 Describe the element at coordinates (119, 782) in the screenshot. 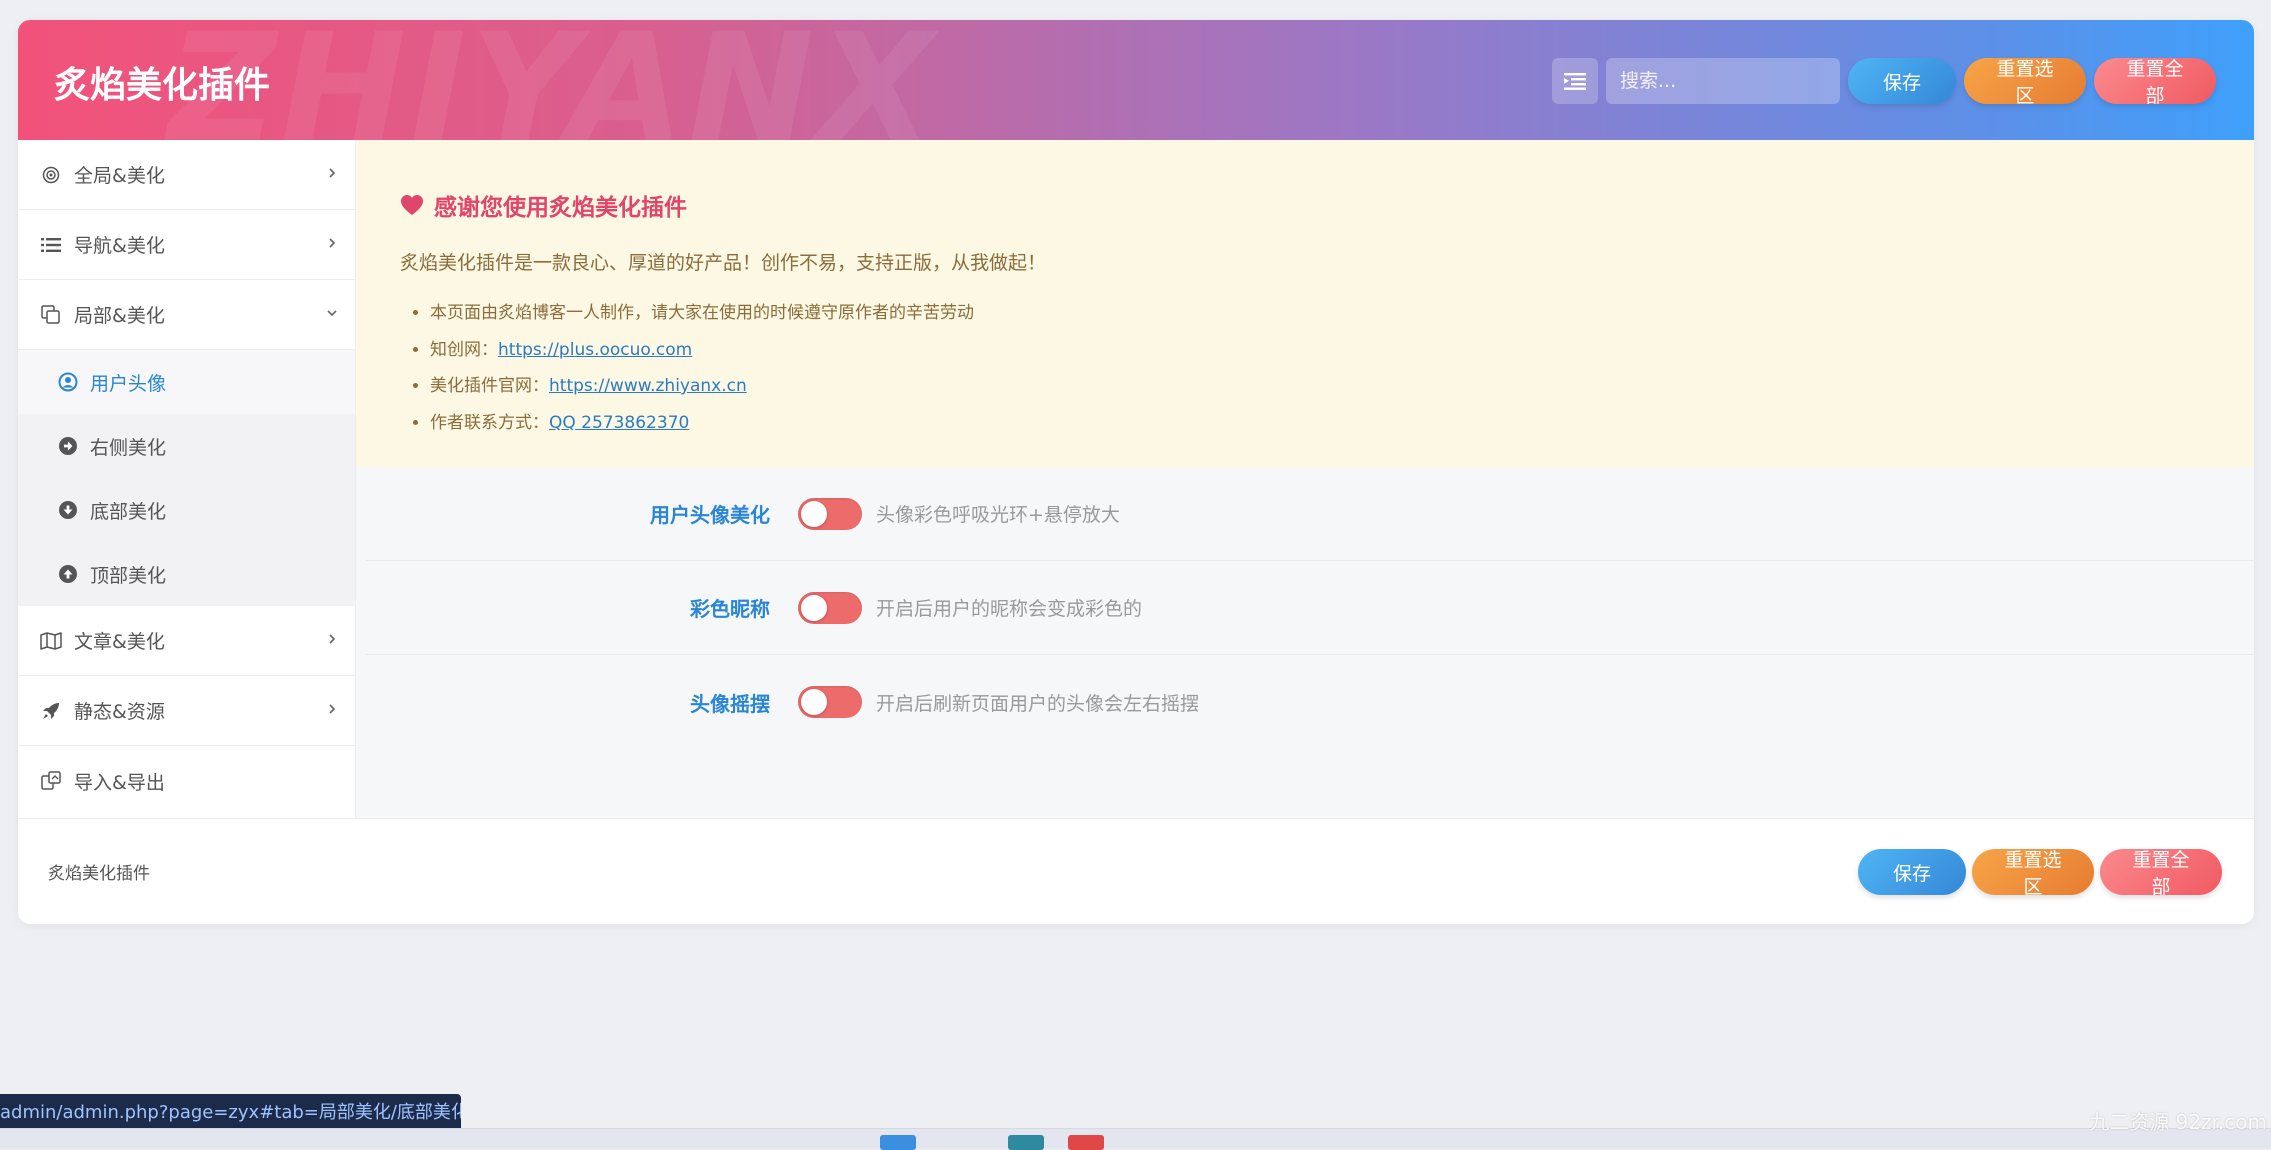

I see `sidebar-item-label: 导入&导出` at that location.